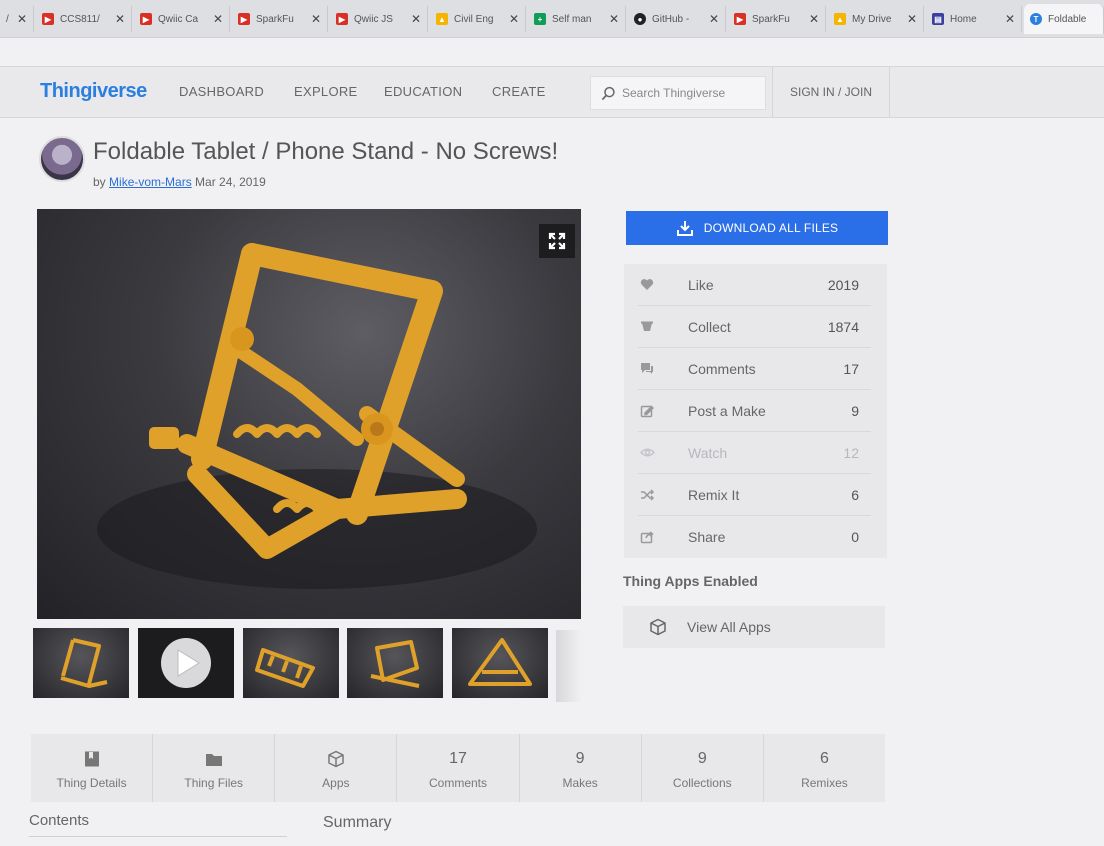  I want to click on browser-tab: ▤ Home ✕, so click(974, 19).